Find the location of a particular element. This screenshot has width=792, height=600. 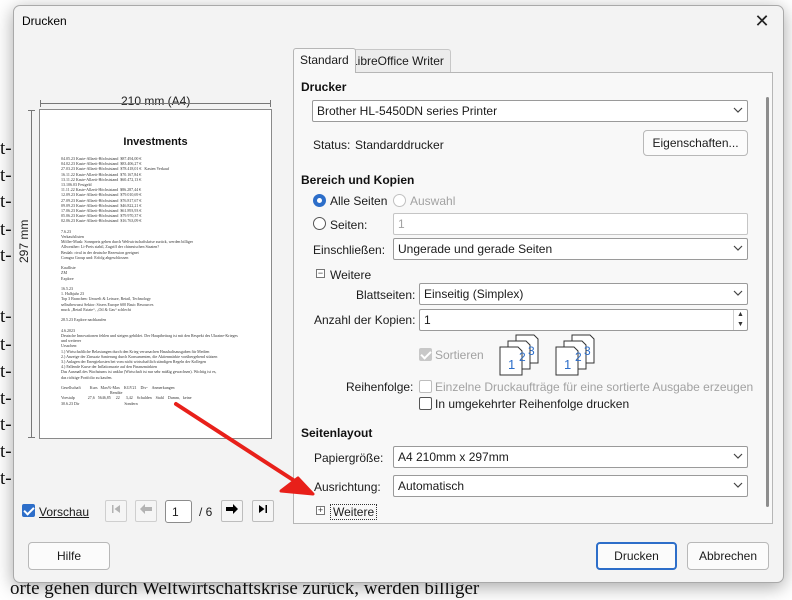

copies-stepper: ▲ ▼ is located at coordinates (740, 320).